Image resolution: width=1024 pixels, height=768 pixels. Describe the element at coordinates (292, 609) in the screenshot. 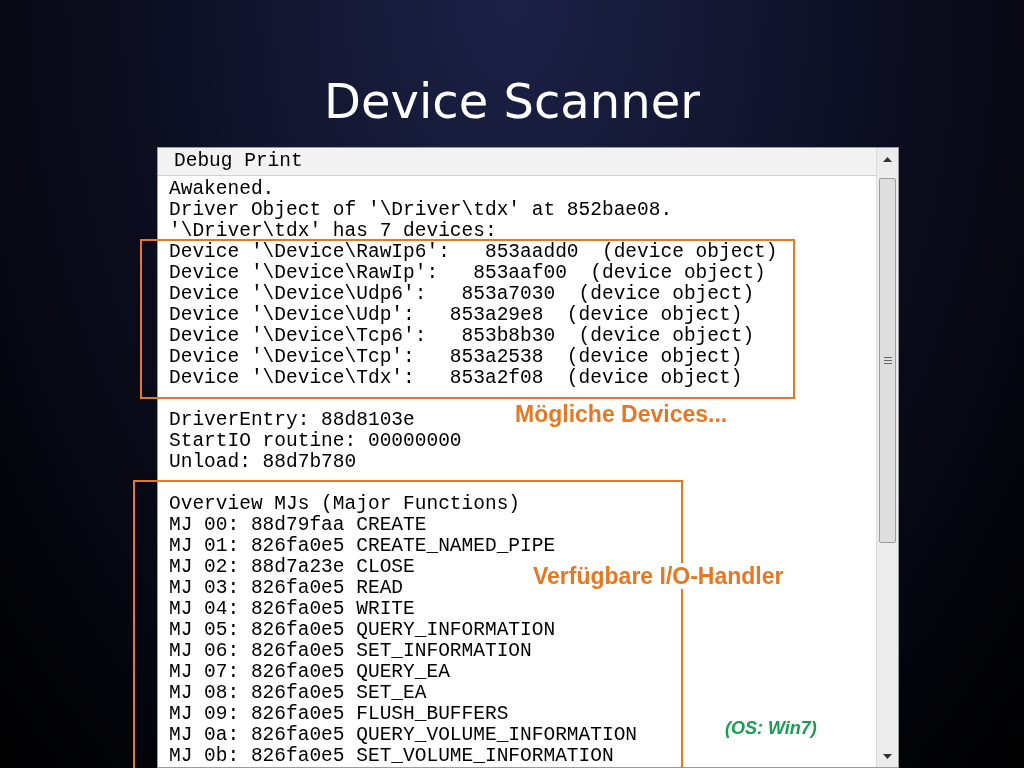

I see `log-line: MJ 04: 826fa0e5 WRITE` at that location.